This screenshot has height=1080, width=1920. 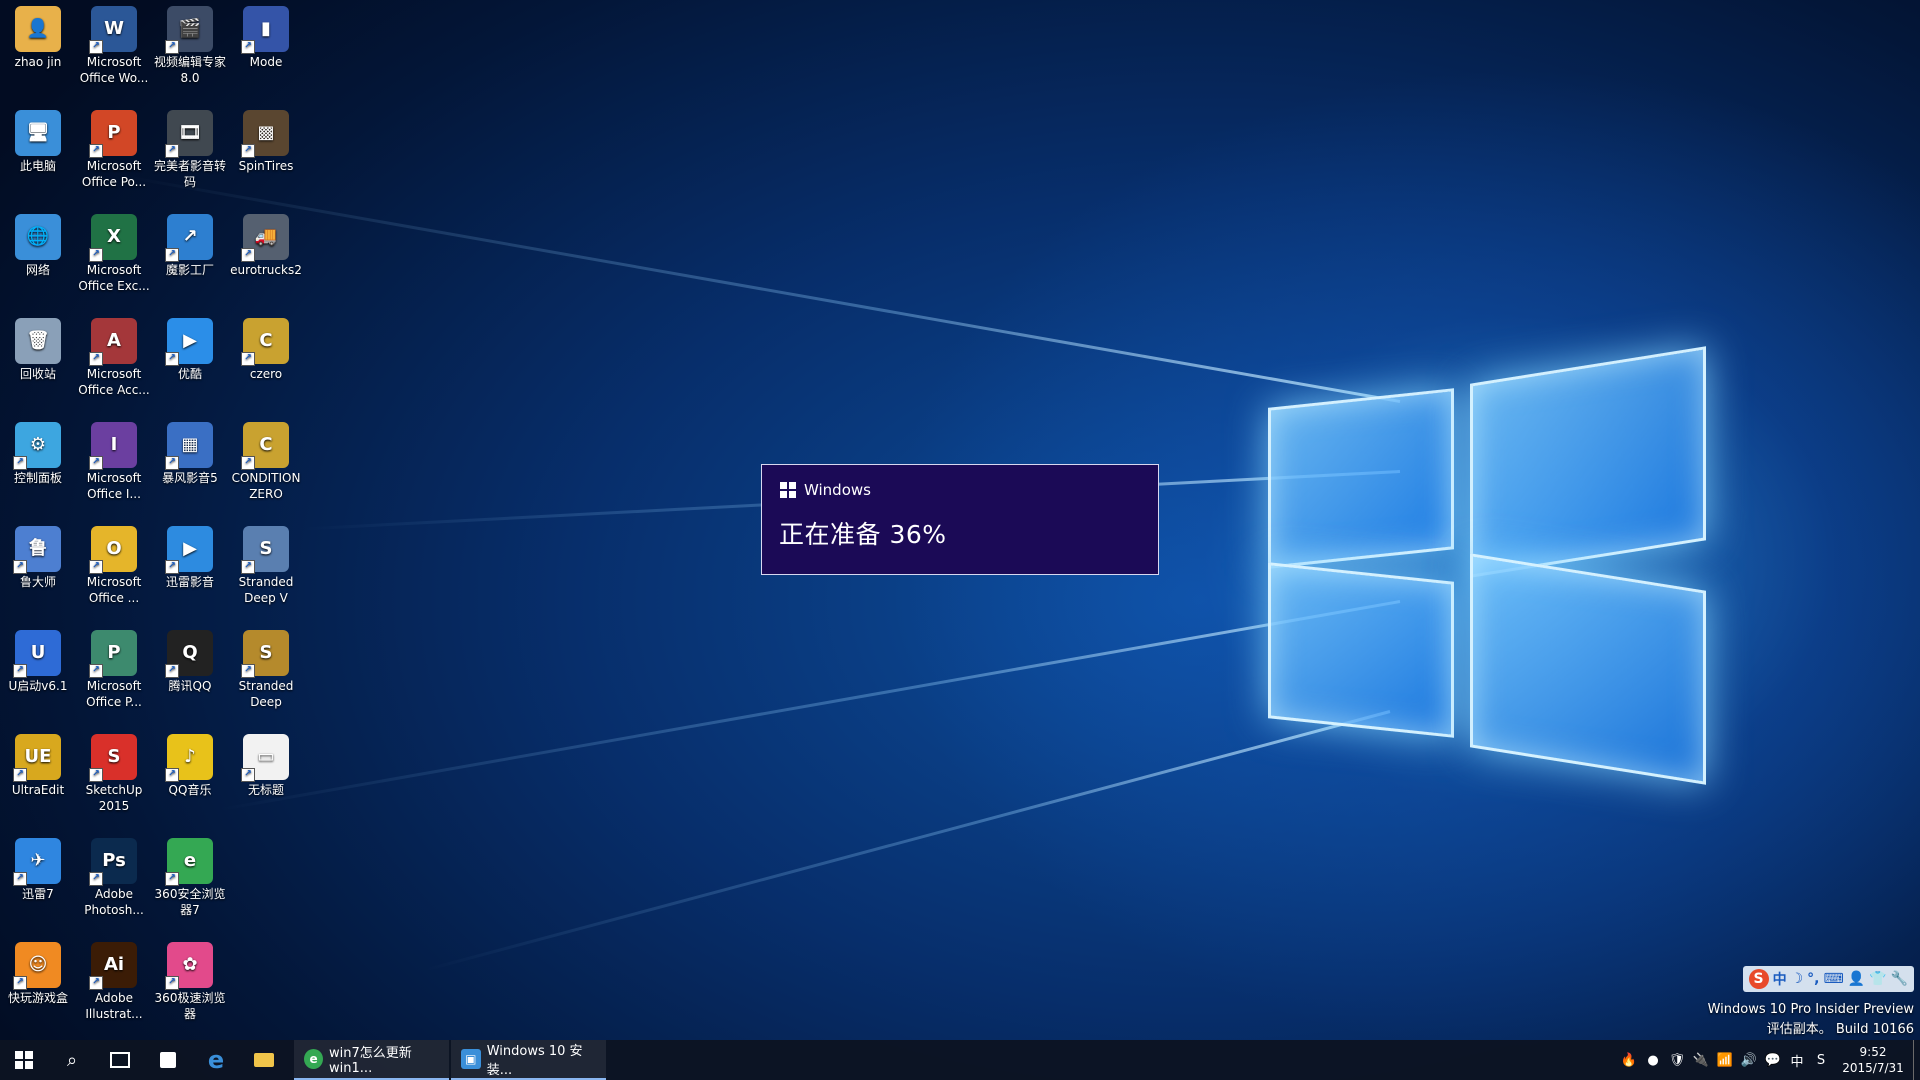 What do you see at coordinates (1725, 1060) in the screenshot?
I see `tray-icon: 📶` at bounding box center [1725, 1060].